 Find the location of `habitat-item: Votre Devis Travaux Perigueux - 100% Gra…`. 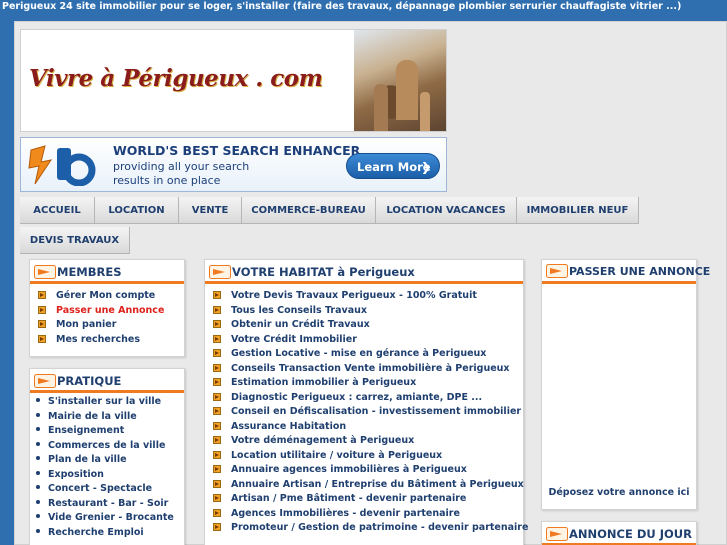

habitat-item: Votre Devis Travaux Perigueux - 100% Gra… is located at coordinates (368, 296).